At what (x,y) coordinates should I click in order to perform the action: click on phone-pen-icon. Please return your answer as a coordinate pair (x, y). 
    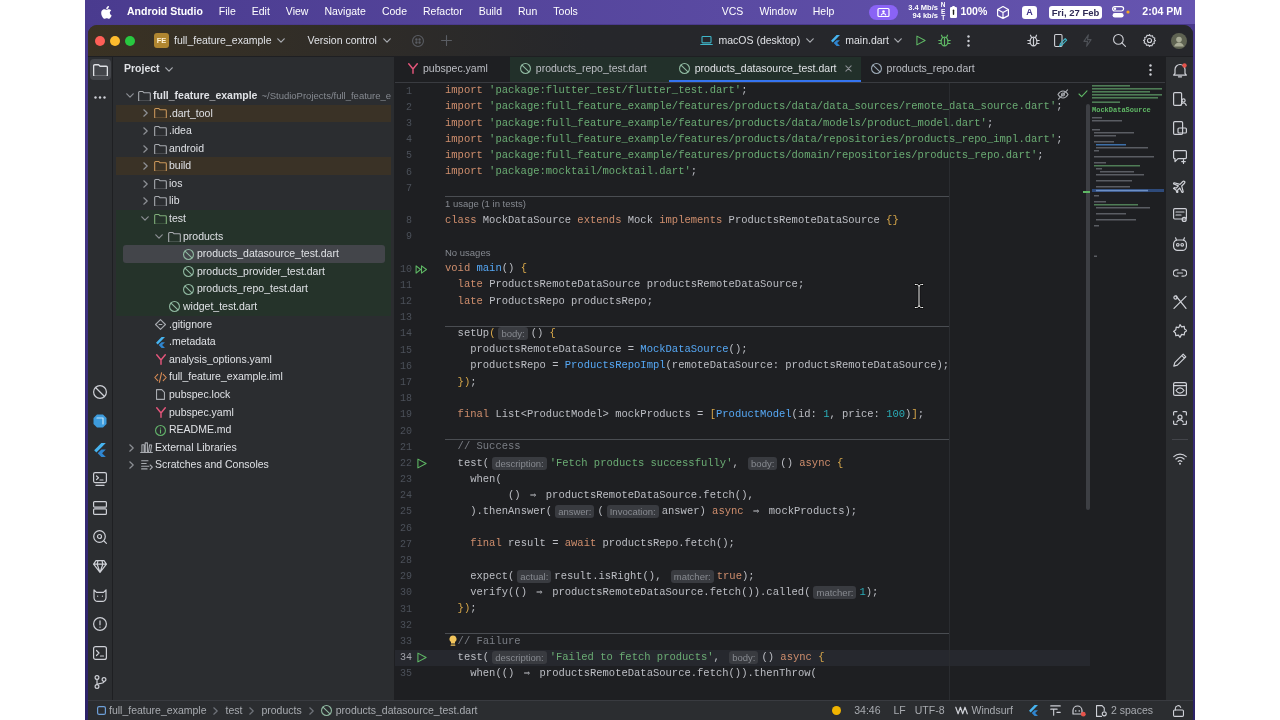
    Looking at the image, I should click on (1061, 40).